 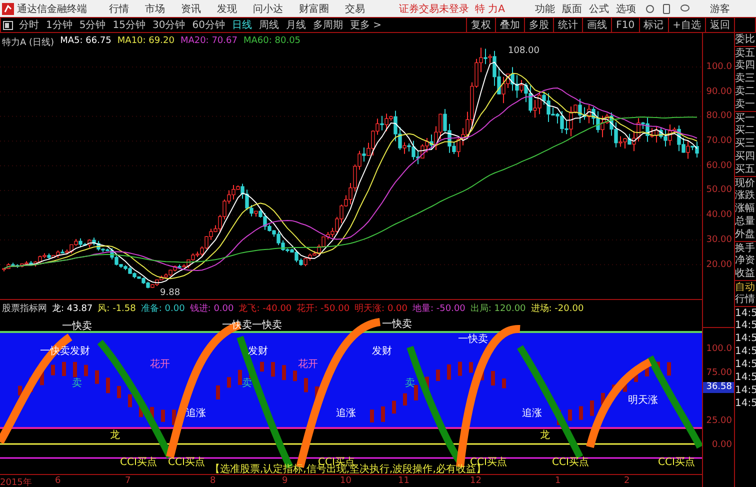 What do you see at coordinates (498, 308) in the screenshot?
I see `indicator-value: 出局: 120.00` at bounding box center [498, 308].